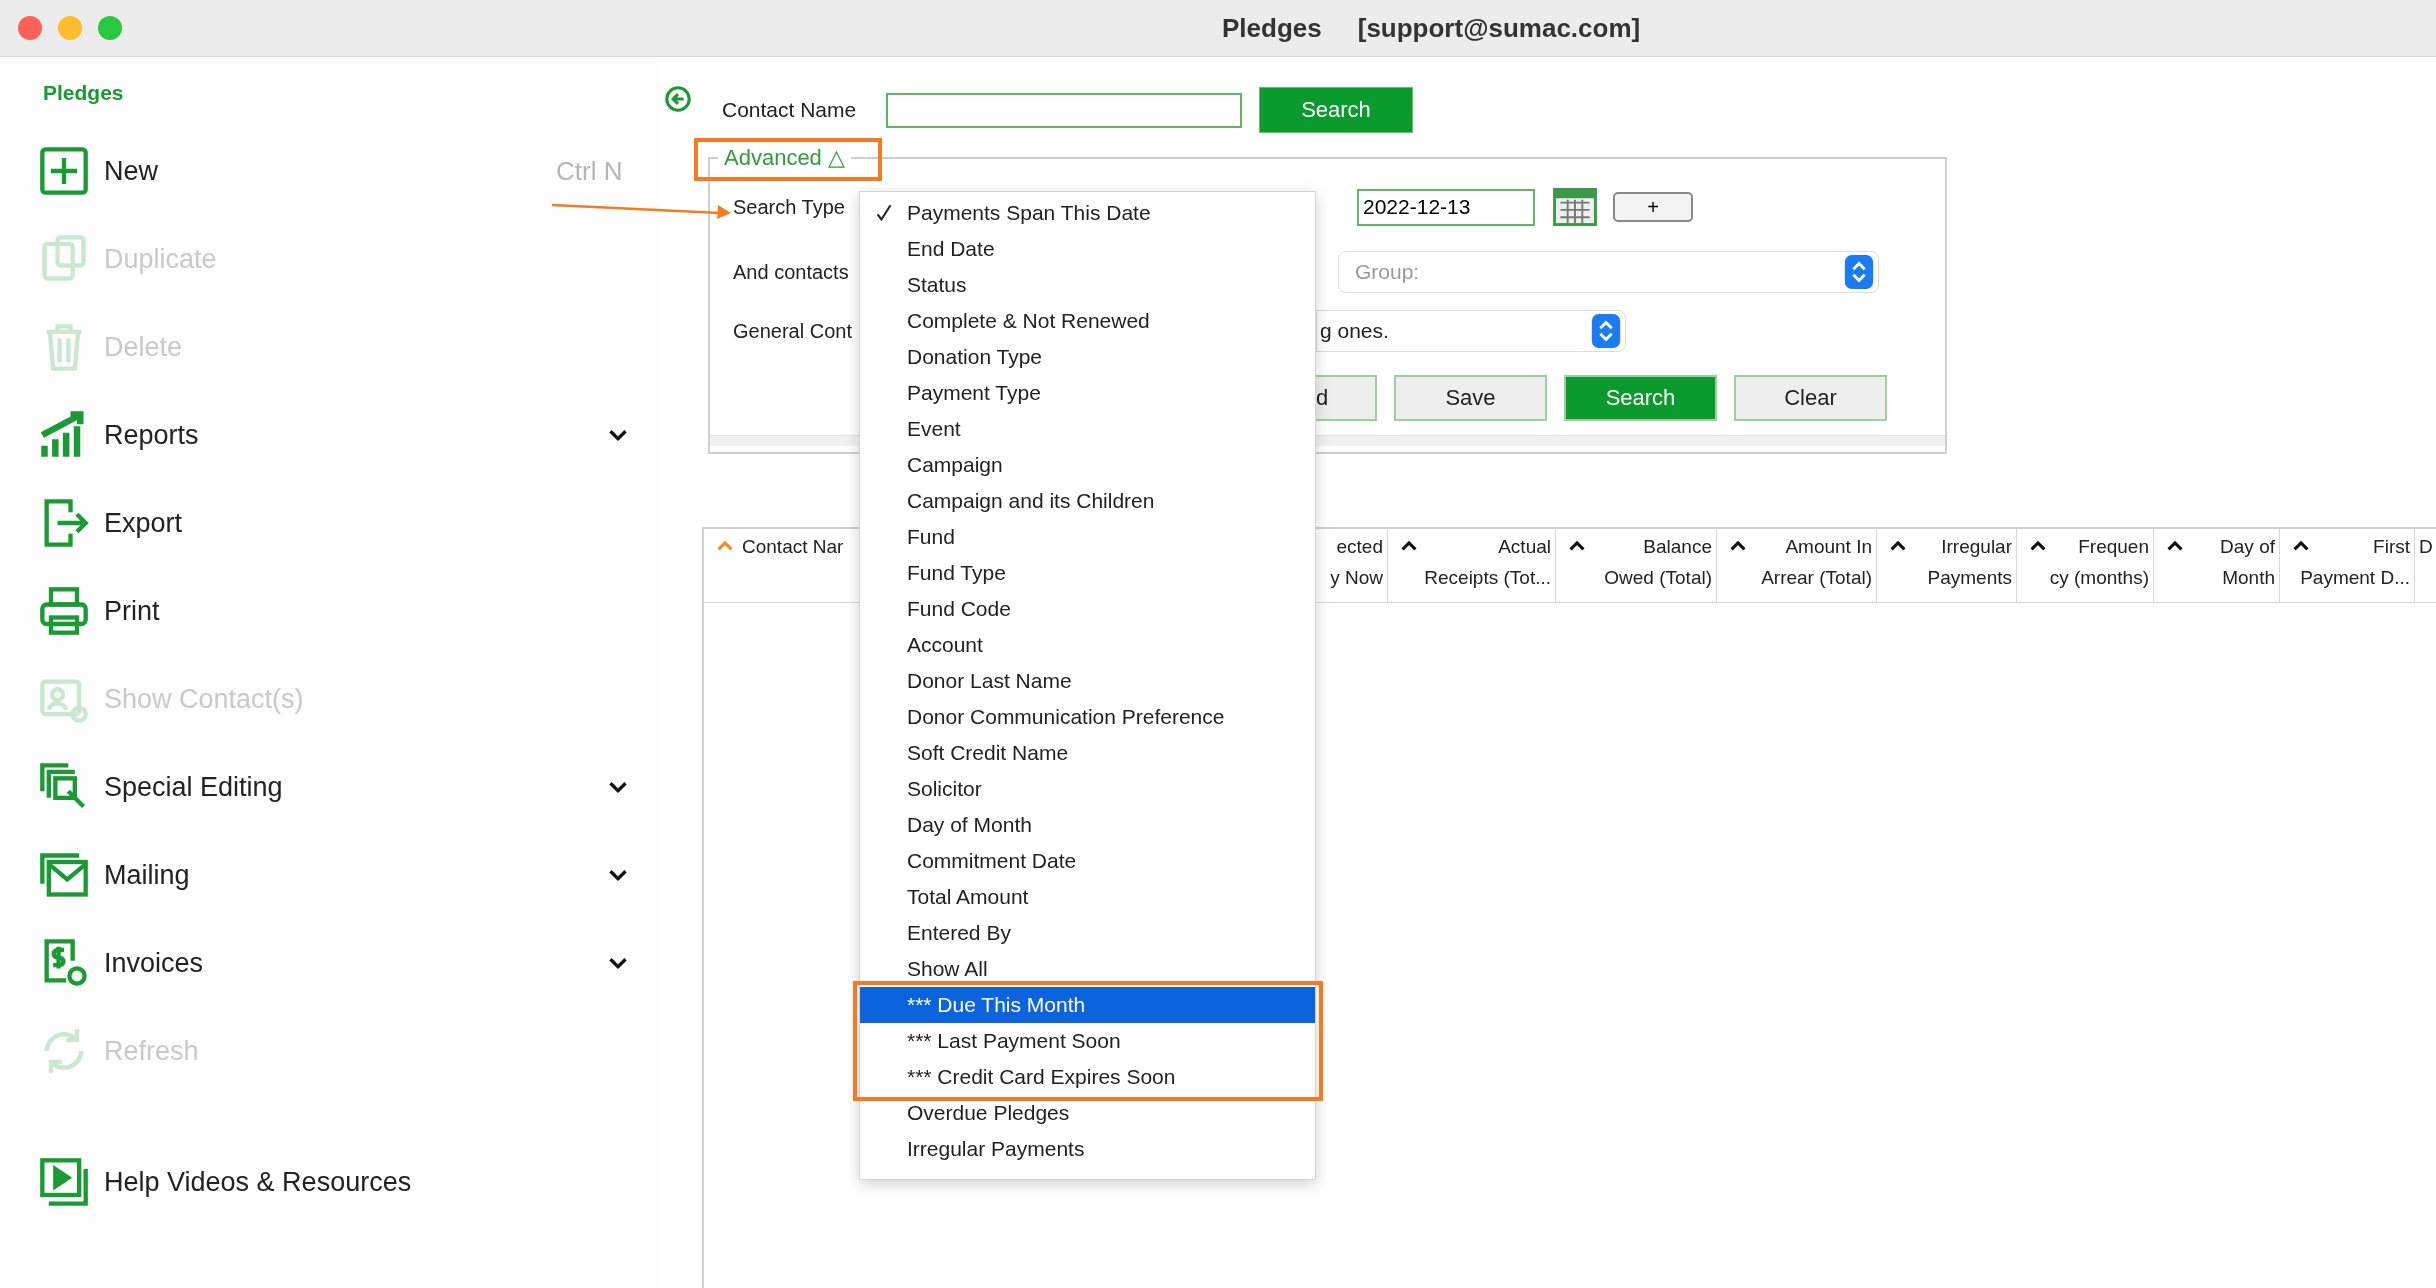  What do you see at coordinates (589, 171) in the screenshot?
I see `shortcut-label: Ctrl N` at bounding box center [589, 171].